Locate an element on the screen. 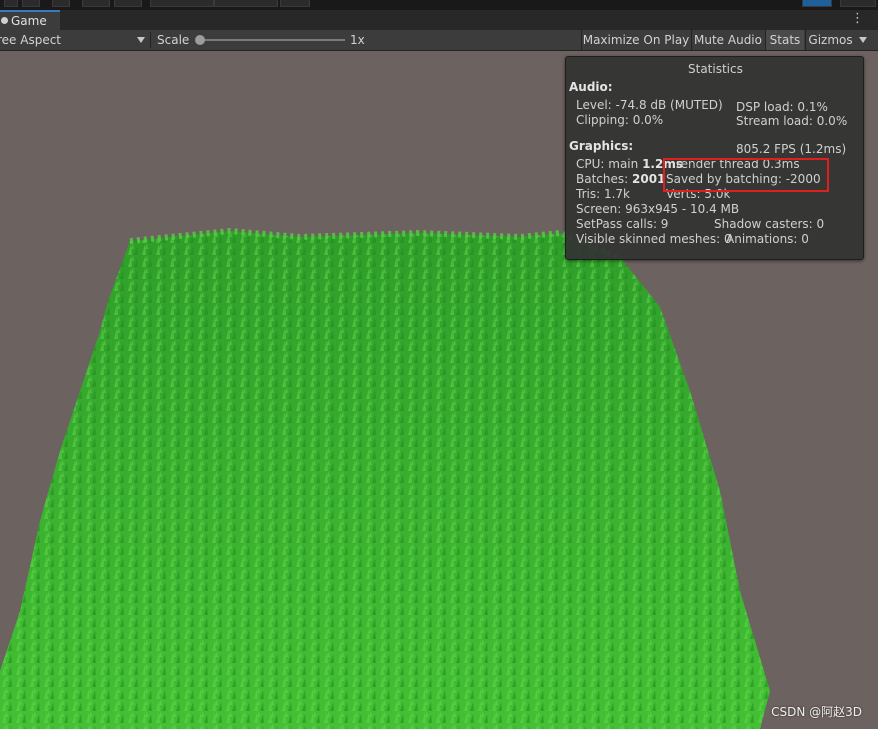  skinned-meshes: Visible skinned meshes: 0 is located at coordinates (654, 239).